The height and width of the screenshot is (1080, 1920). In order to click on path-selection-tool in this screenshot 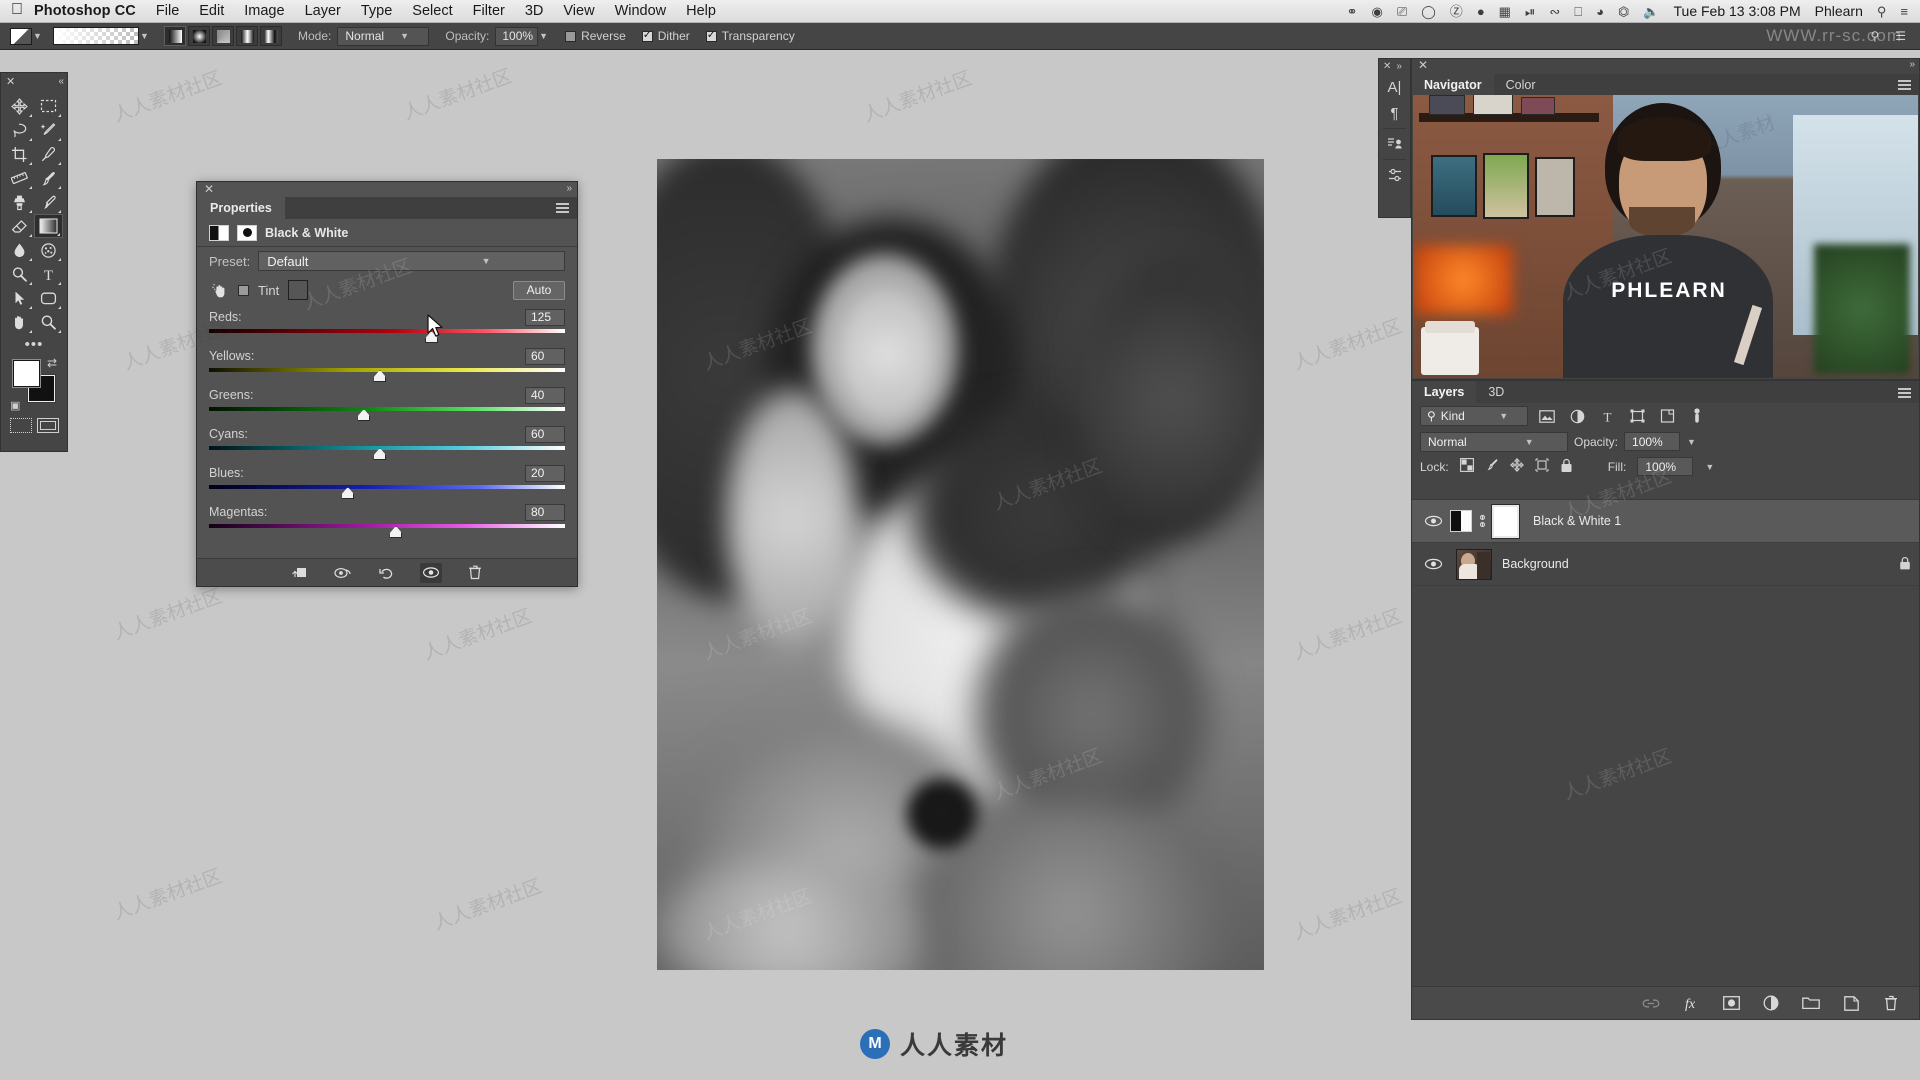, I will do `click(19, 298)`.